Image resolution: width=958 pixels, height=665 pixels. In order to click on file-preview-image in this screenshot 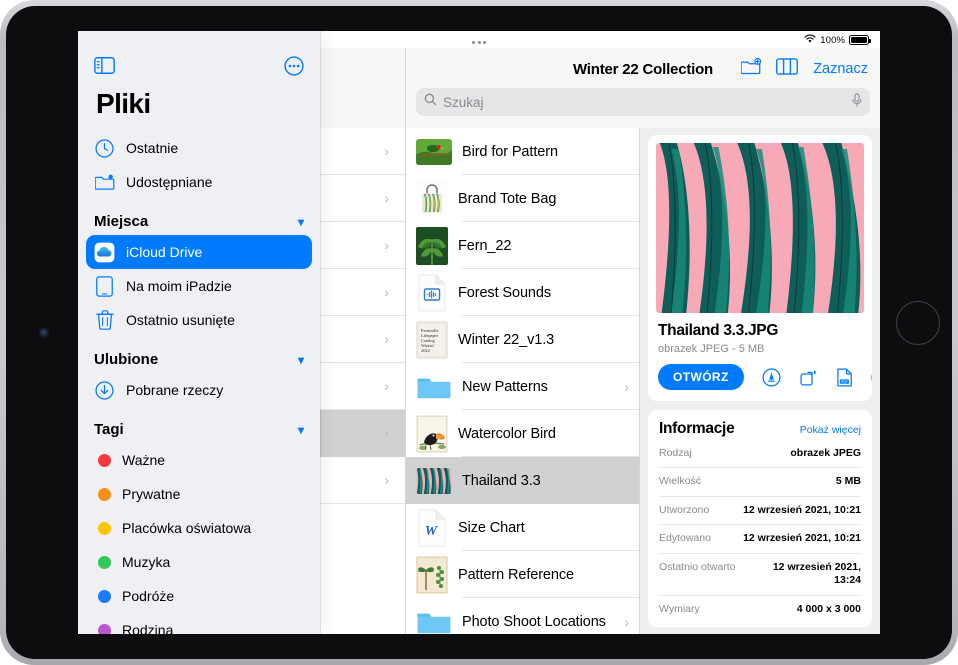, I will do `click(760, 228)`.